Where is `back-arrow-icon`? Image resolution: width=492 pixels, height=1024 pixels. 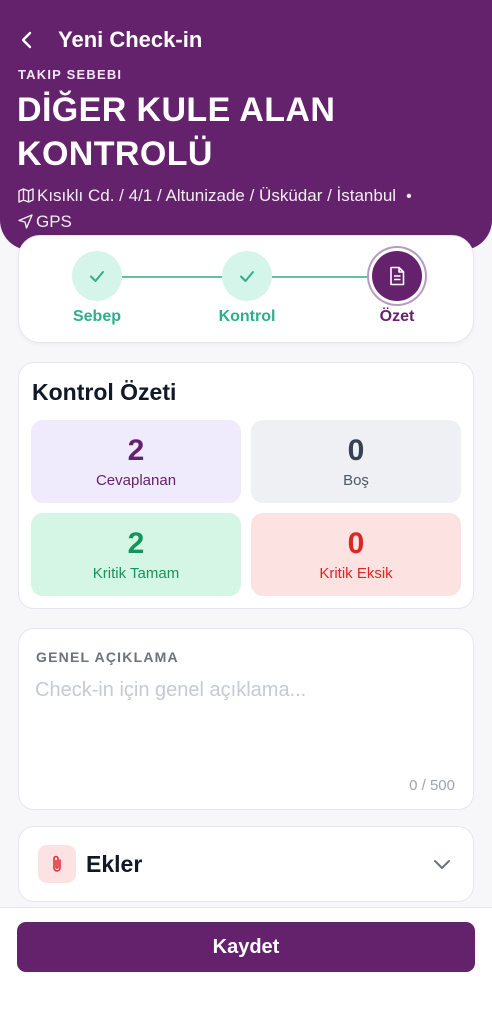 back-arrow-icon is located at coordinates (30, 40).